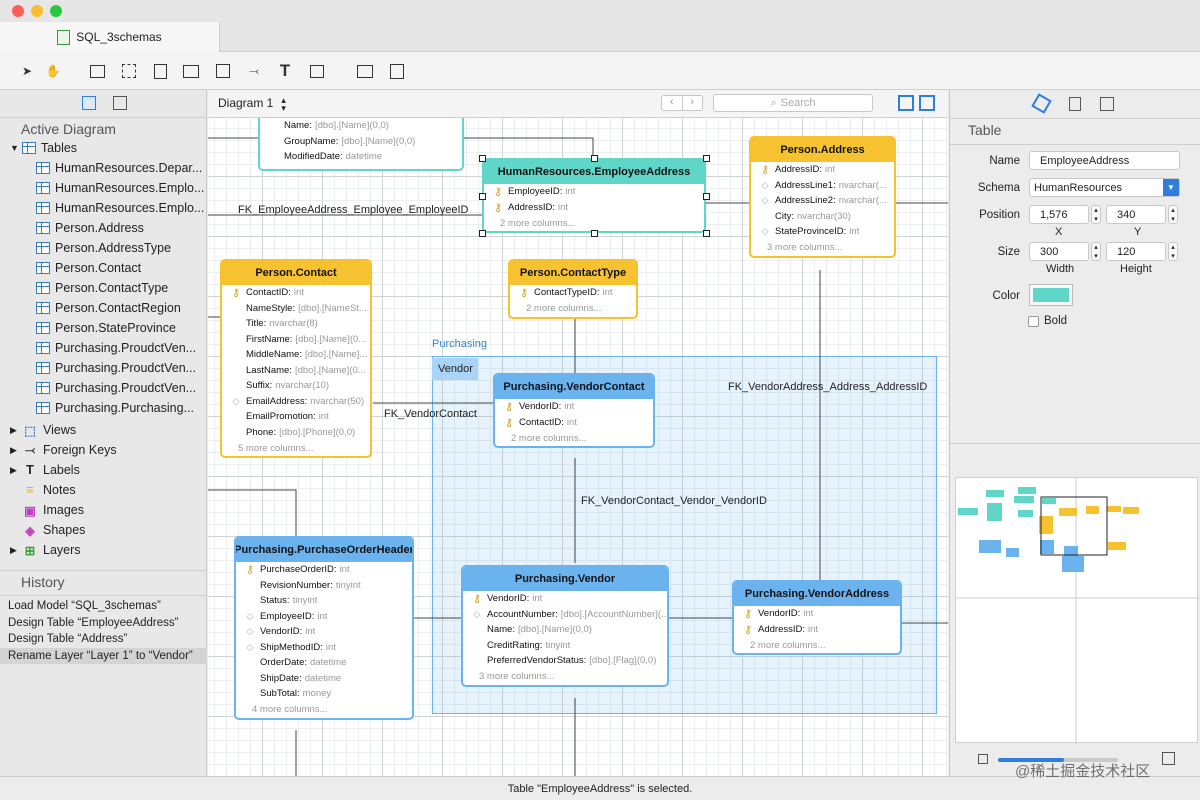  Describe the element at coordinates (927, 103) in the screenshot. I see `split-right-icon` at that location.